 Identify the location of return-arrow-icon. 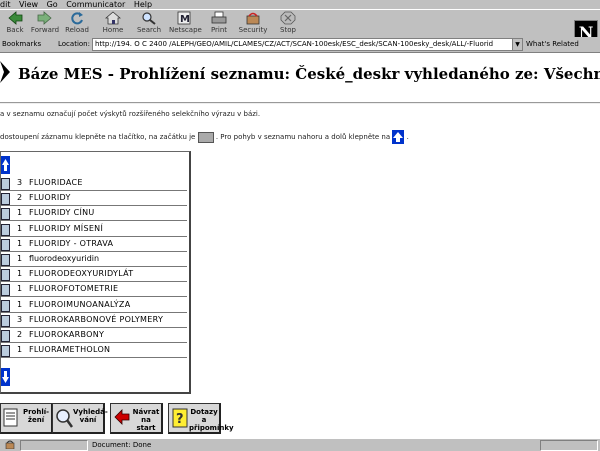
(122, 418).